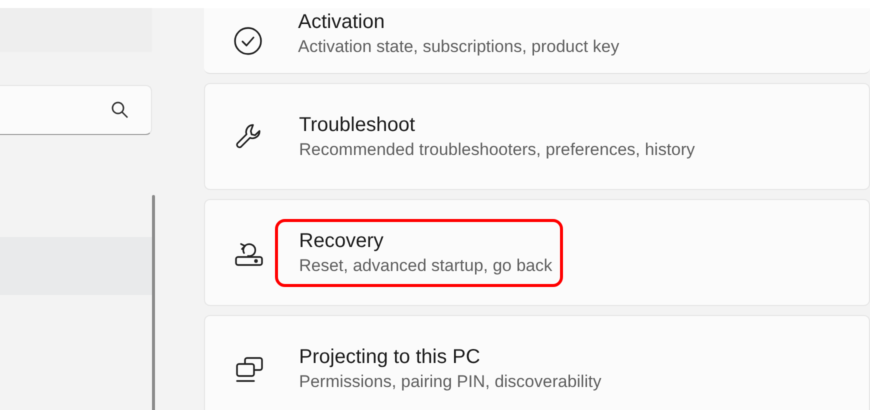 The height and width of the screenshot is (410, 870). I want to click on card-description: Activation state, subscriptions, product key, so click(459, 47).